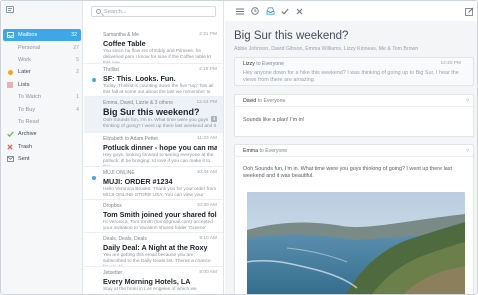  What do you see at coordinates (76, 47) in the screenshot?
I see `sidebar-item-count: 27` at bounding box center [76, 47].